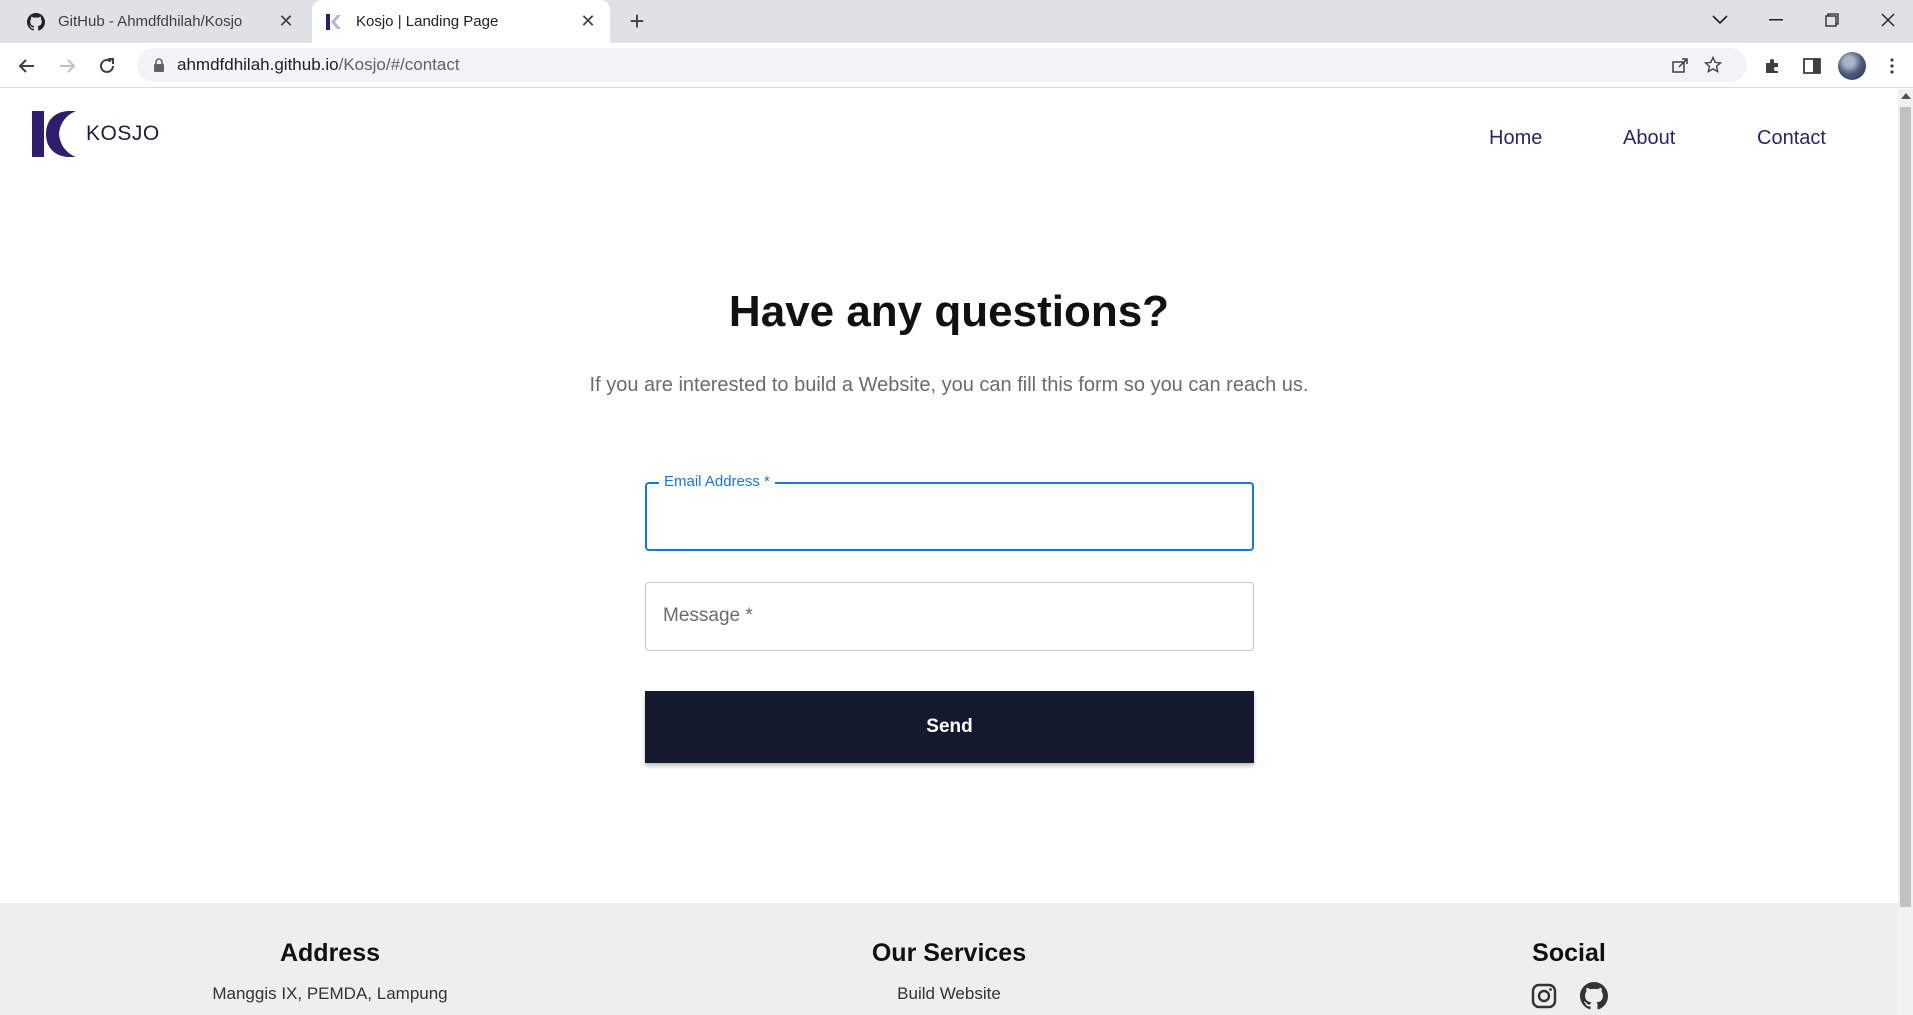 This screenshot has height=1015, width=1913. I want to click on extensions-icon, so click(1772, 66).